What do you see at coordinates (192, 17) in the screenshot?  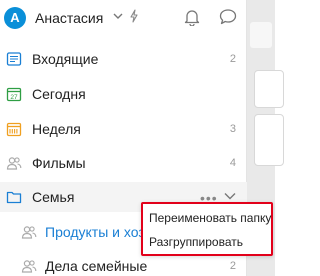 I see `bell-icon` at bounding box center [192, 17].